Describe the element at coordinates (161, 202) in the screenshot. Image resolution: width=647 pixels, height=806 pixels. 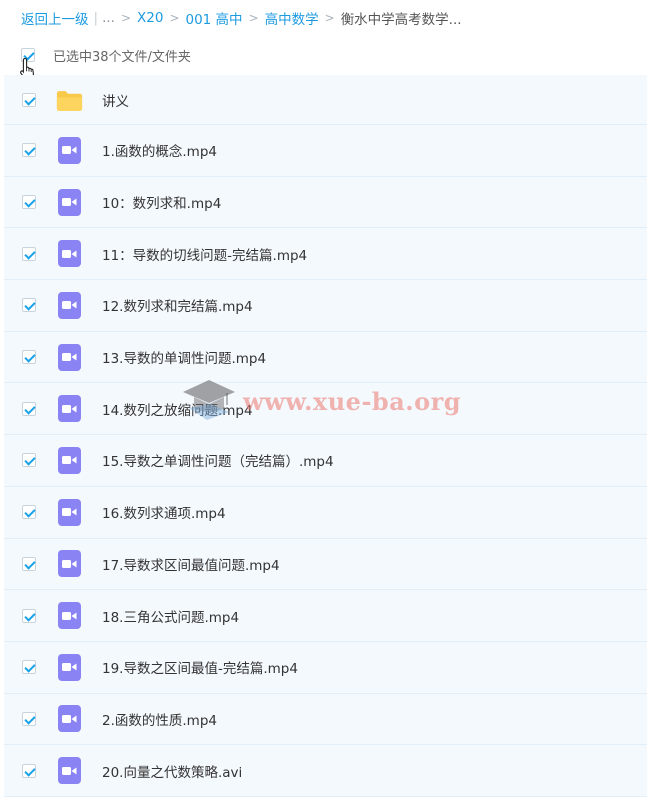
I see `file-name: 10：数列求和.mp4` at that location.